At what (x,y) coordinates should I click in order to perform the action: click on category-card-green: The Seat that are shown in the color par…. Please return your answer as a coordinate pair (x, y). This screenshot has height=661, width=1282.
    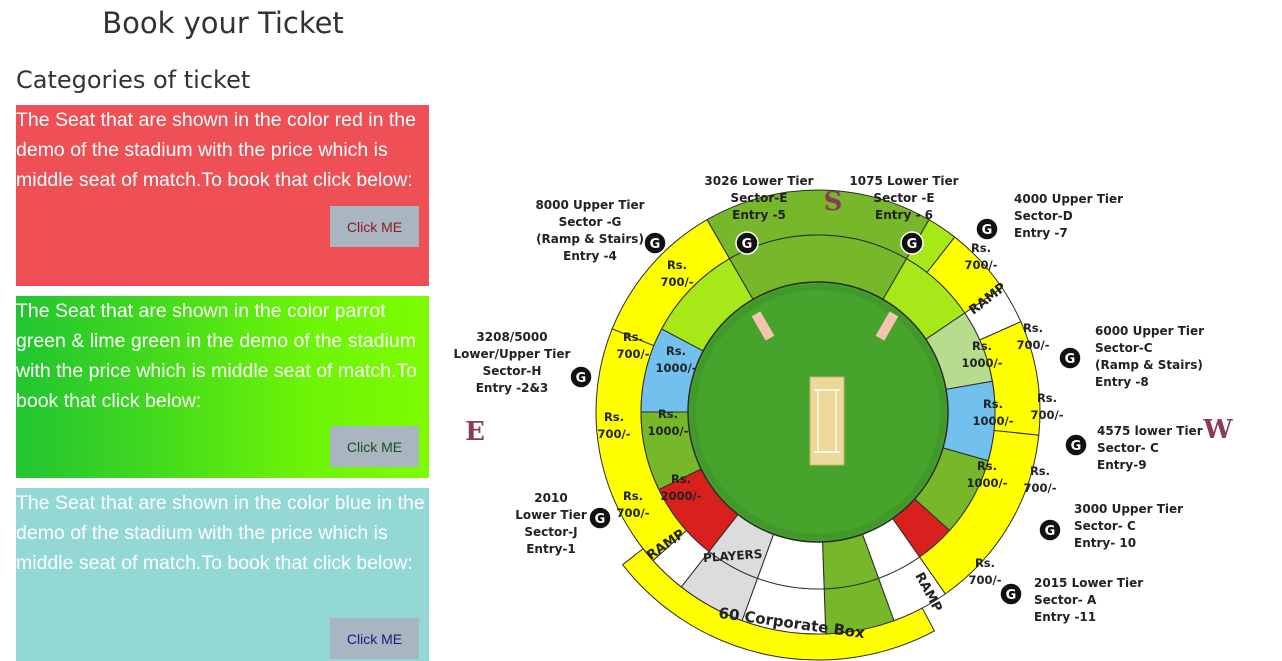
    Looking at the image, I should click on (222, 387).